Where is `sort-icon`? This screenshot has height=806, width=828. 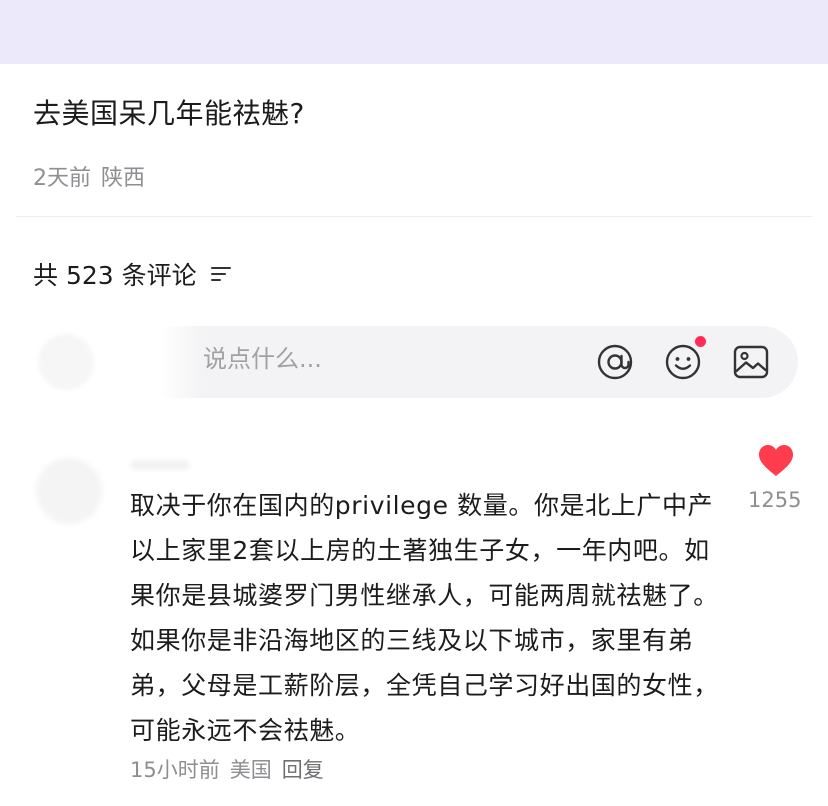
sort-icon is located at coordinates (221, 274).